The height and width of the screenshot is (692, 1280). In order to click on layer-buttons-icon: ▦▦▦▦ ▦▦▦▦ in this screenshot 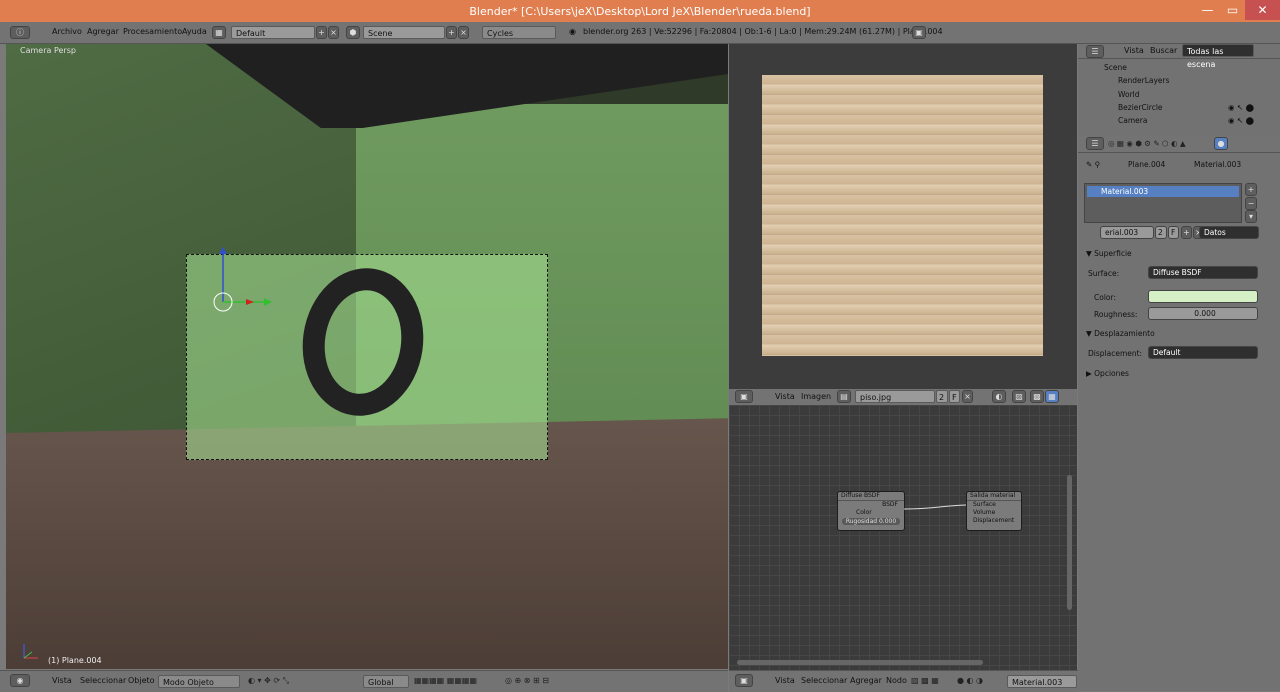, I will do `click(445, 681)`.